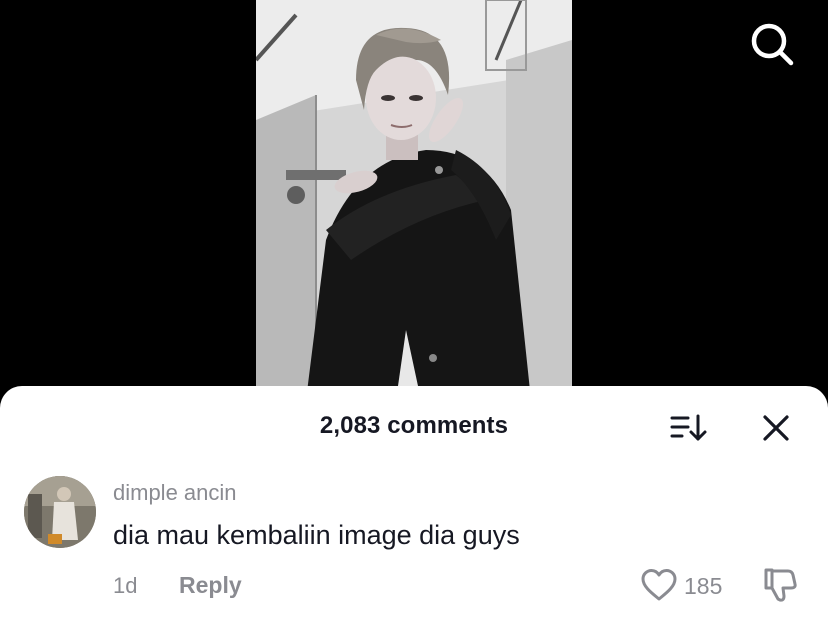  I want to click on avatar-image, so click(60, 512).